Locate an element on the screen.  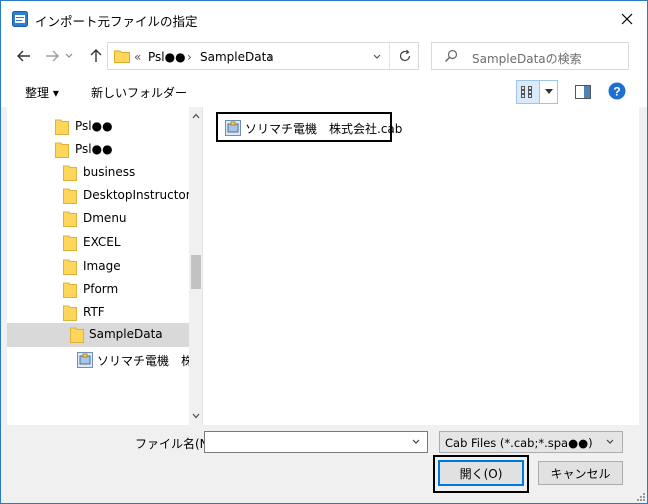
new-folder-button: 新しいフォルダー is located at coordinates (139, 92).